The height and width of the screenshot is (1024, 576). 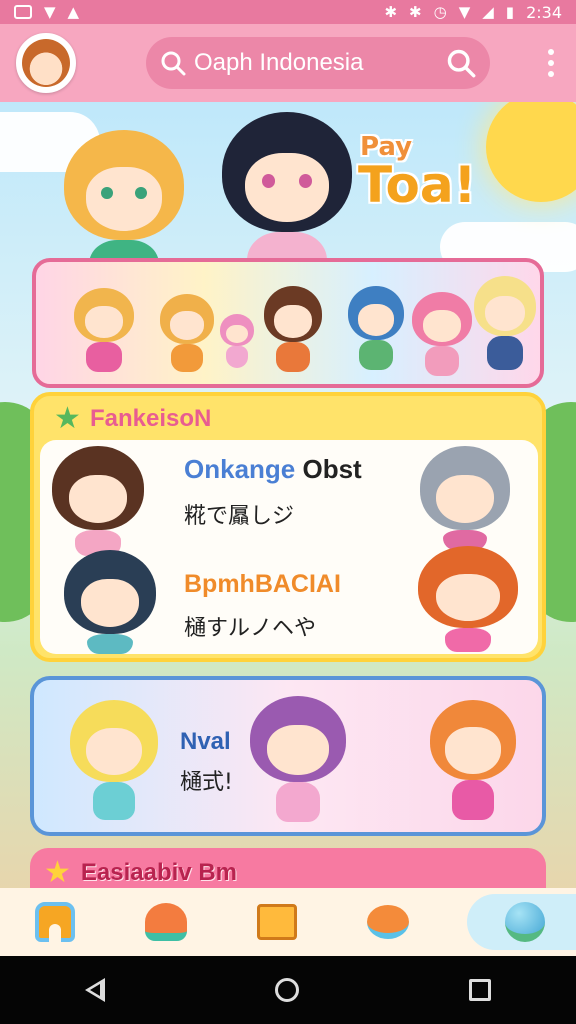 What do you see at coordinates (510, 11) in the screenshot?
I see `battery-icon: ▮` at bounding box center [510, 11].